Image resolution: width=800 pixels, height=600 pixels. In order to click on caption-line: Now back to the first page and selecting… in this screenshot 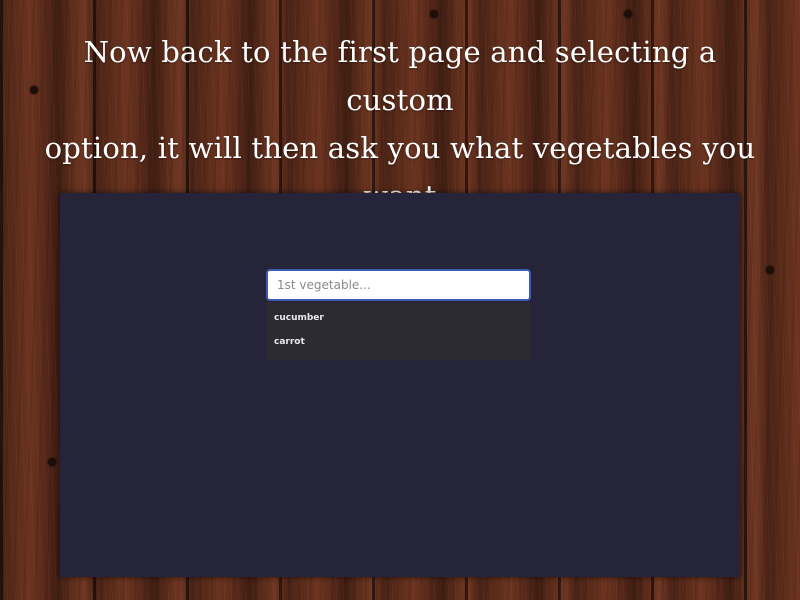, I will do `click(400, 76)`.